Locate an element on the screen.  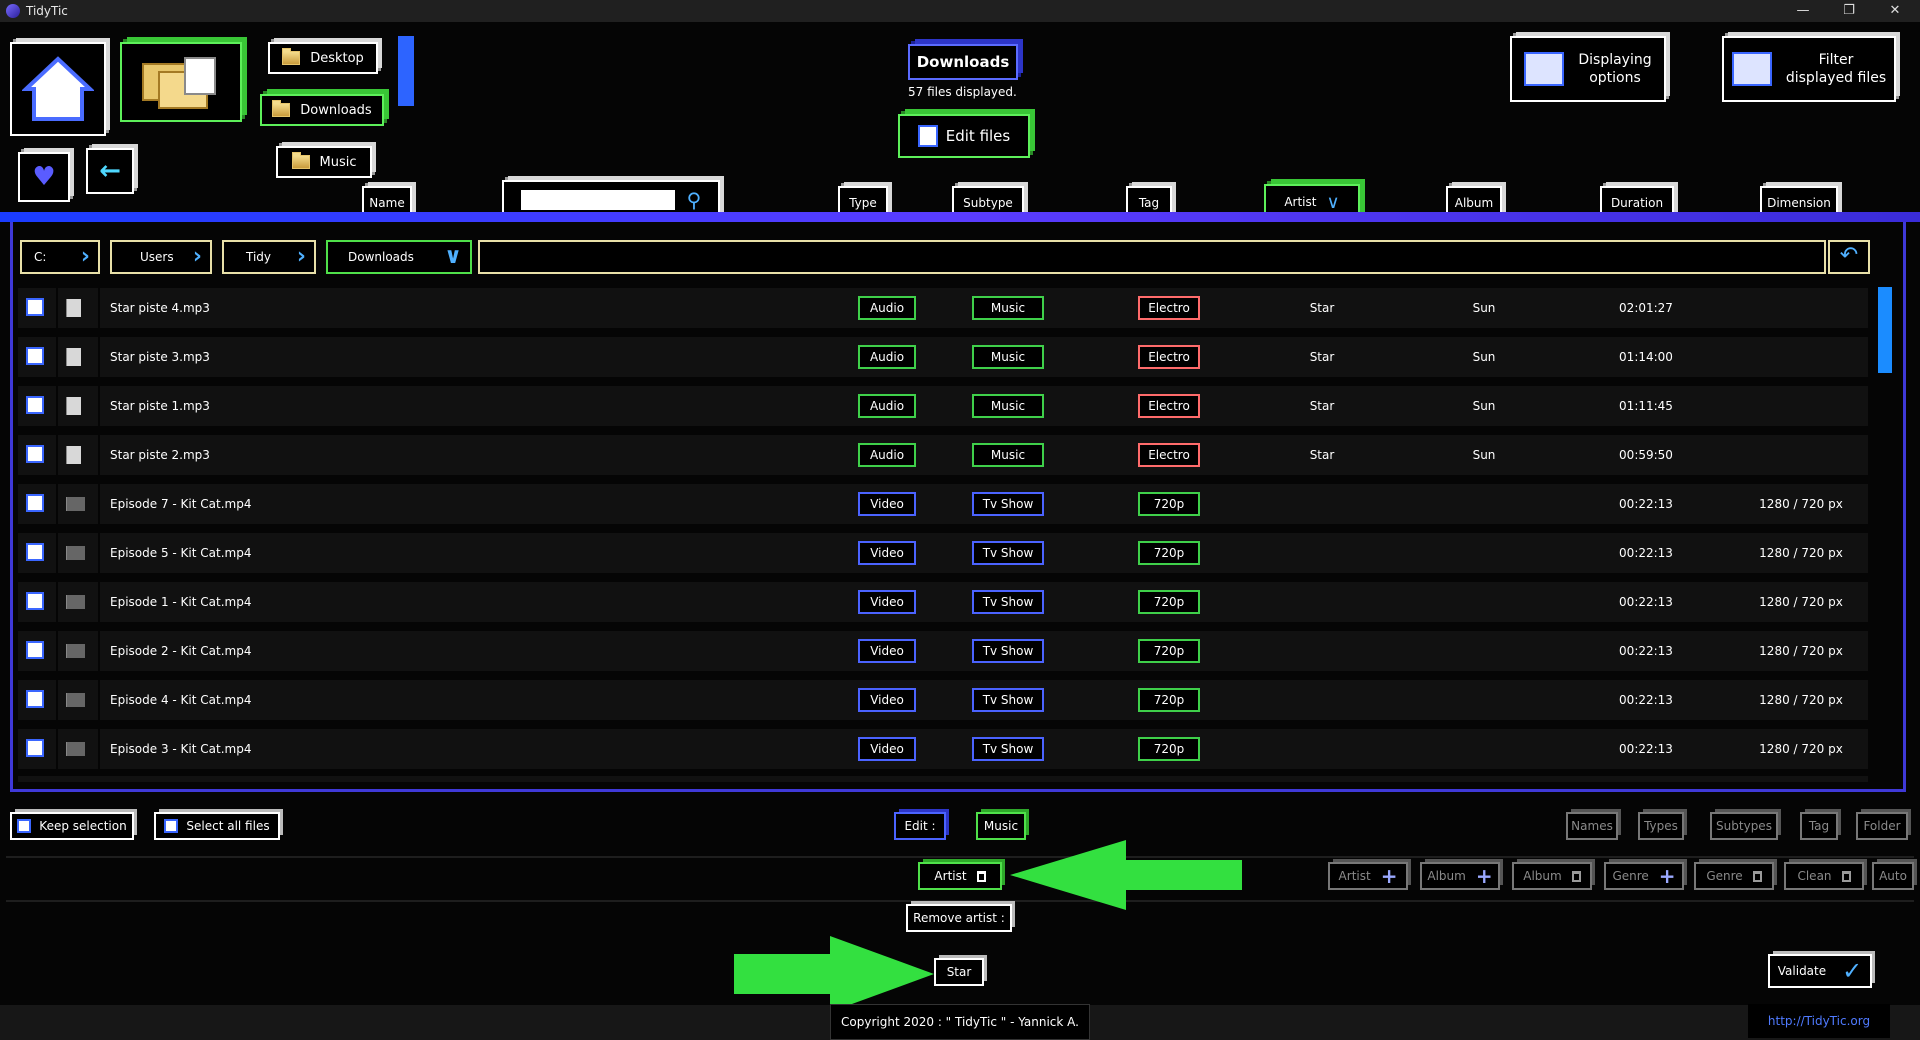
website-link: http://TidyTic.org is located at coordinates (1819, 1021).